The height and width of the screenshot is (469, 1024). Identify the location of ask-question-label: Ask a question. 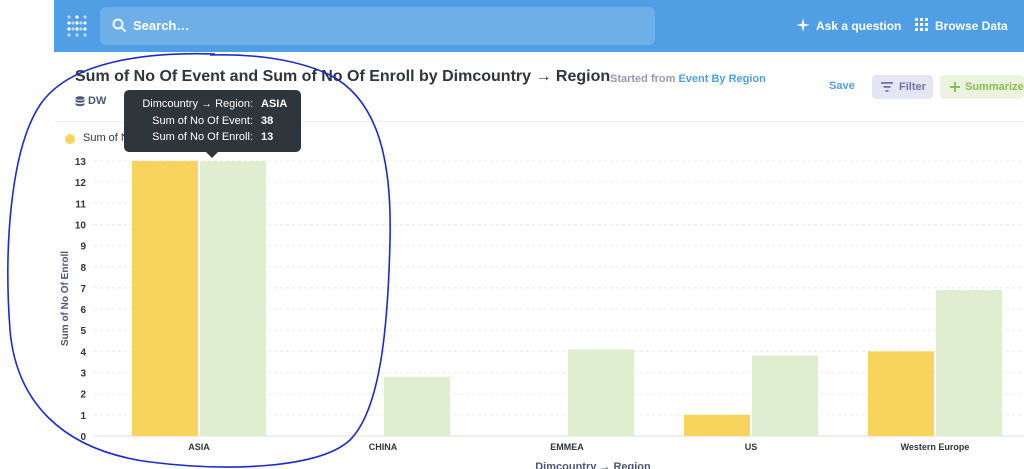
(859, 26).